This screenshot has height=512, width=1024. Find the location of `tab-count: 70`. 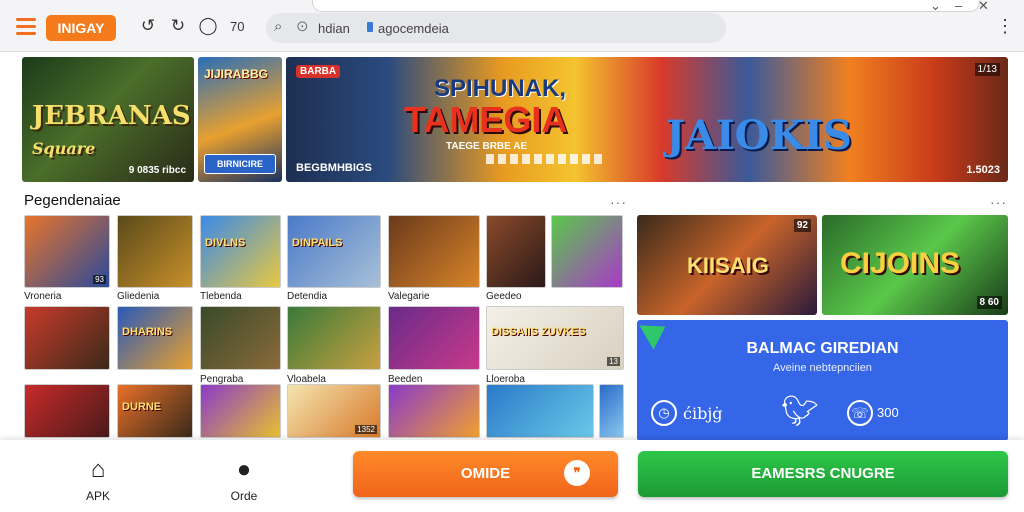

tab-count: 70 is located at coordinates (237, 26).